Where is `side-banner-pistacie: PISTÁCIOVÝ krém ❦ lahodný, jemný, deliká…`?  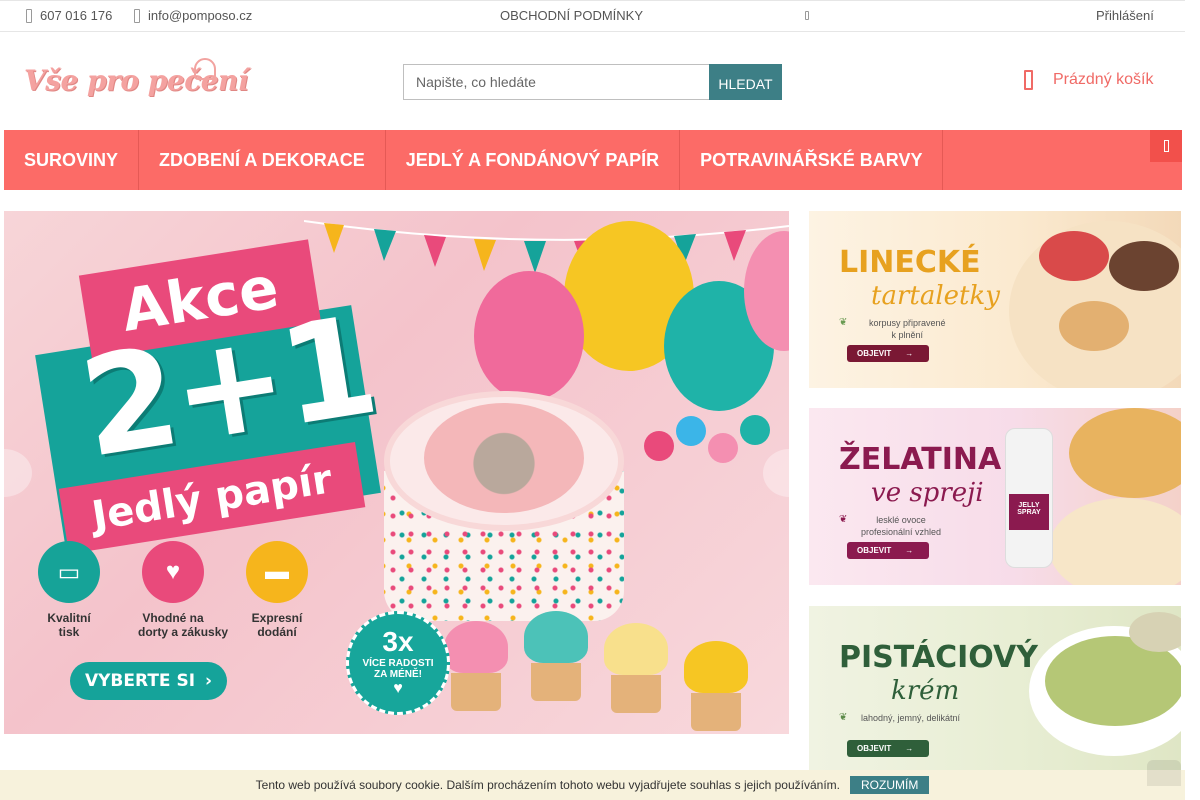 side-banner-pistacie: PISTÁCIOVÝ krém ❦ lahodný, jemný, deliká… is located at coordinates (995, 694).